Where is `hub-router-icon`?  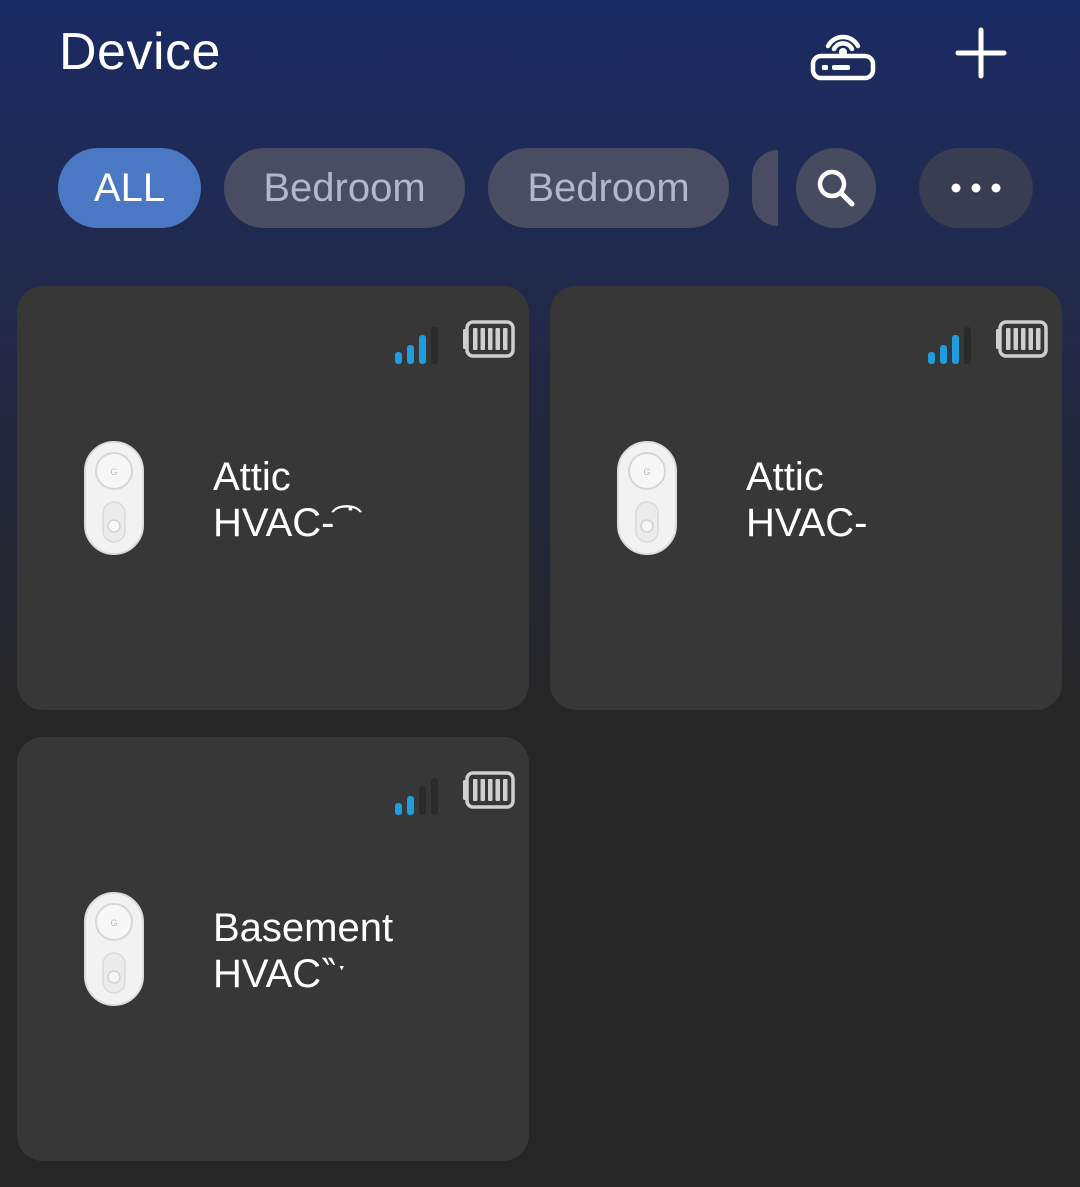
hub-router-icon is located at coordinates (843, 57).